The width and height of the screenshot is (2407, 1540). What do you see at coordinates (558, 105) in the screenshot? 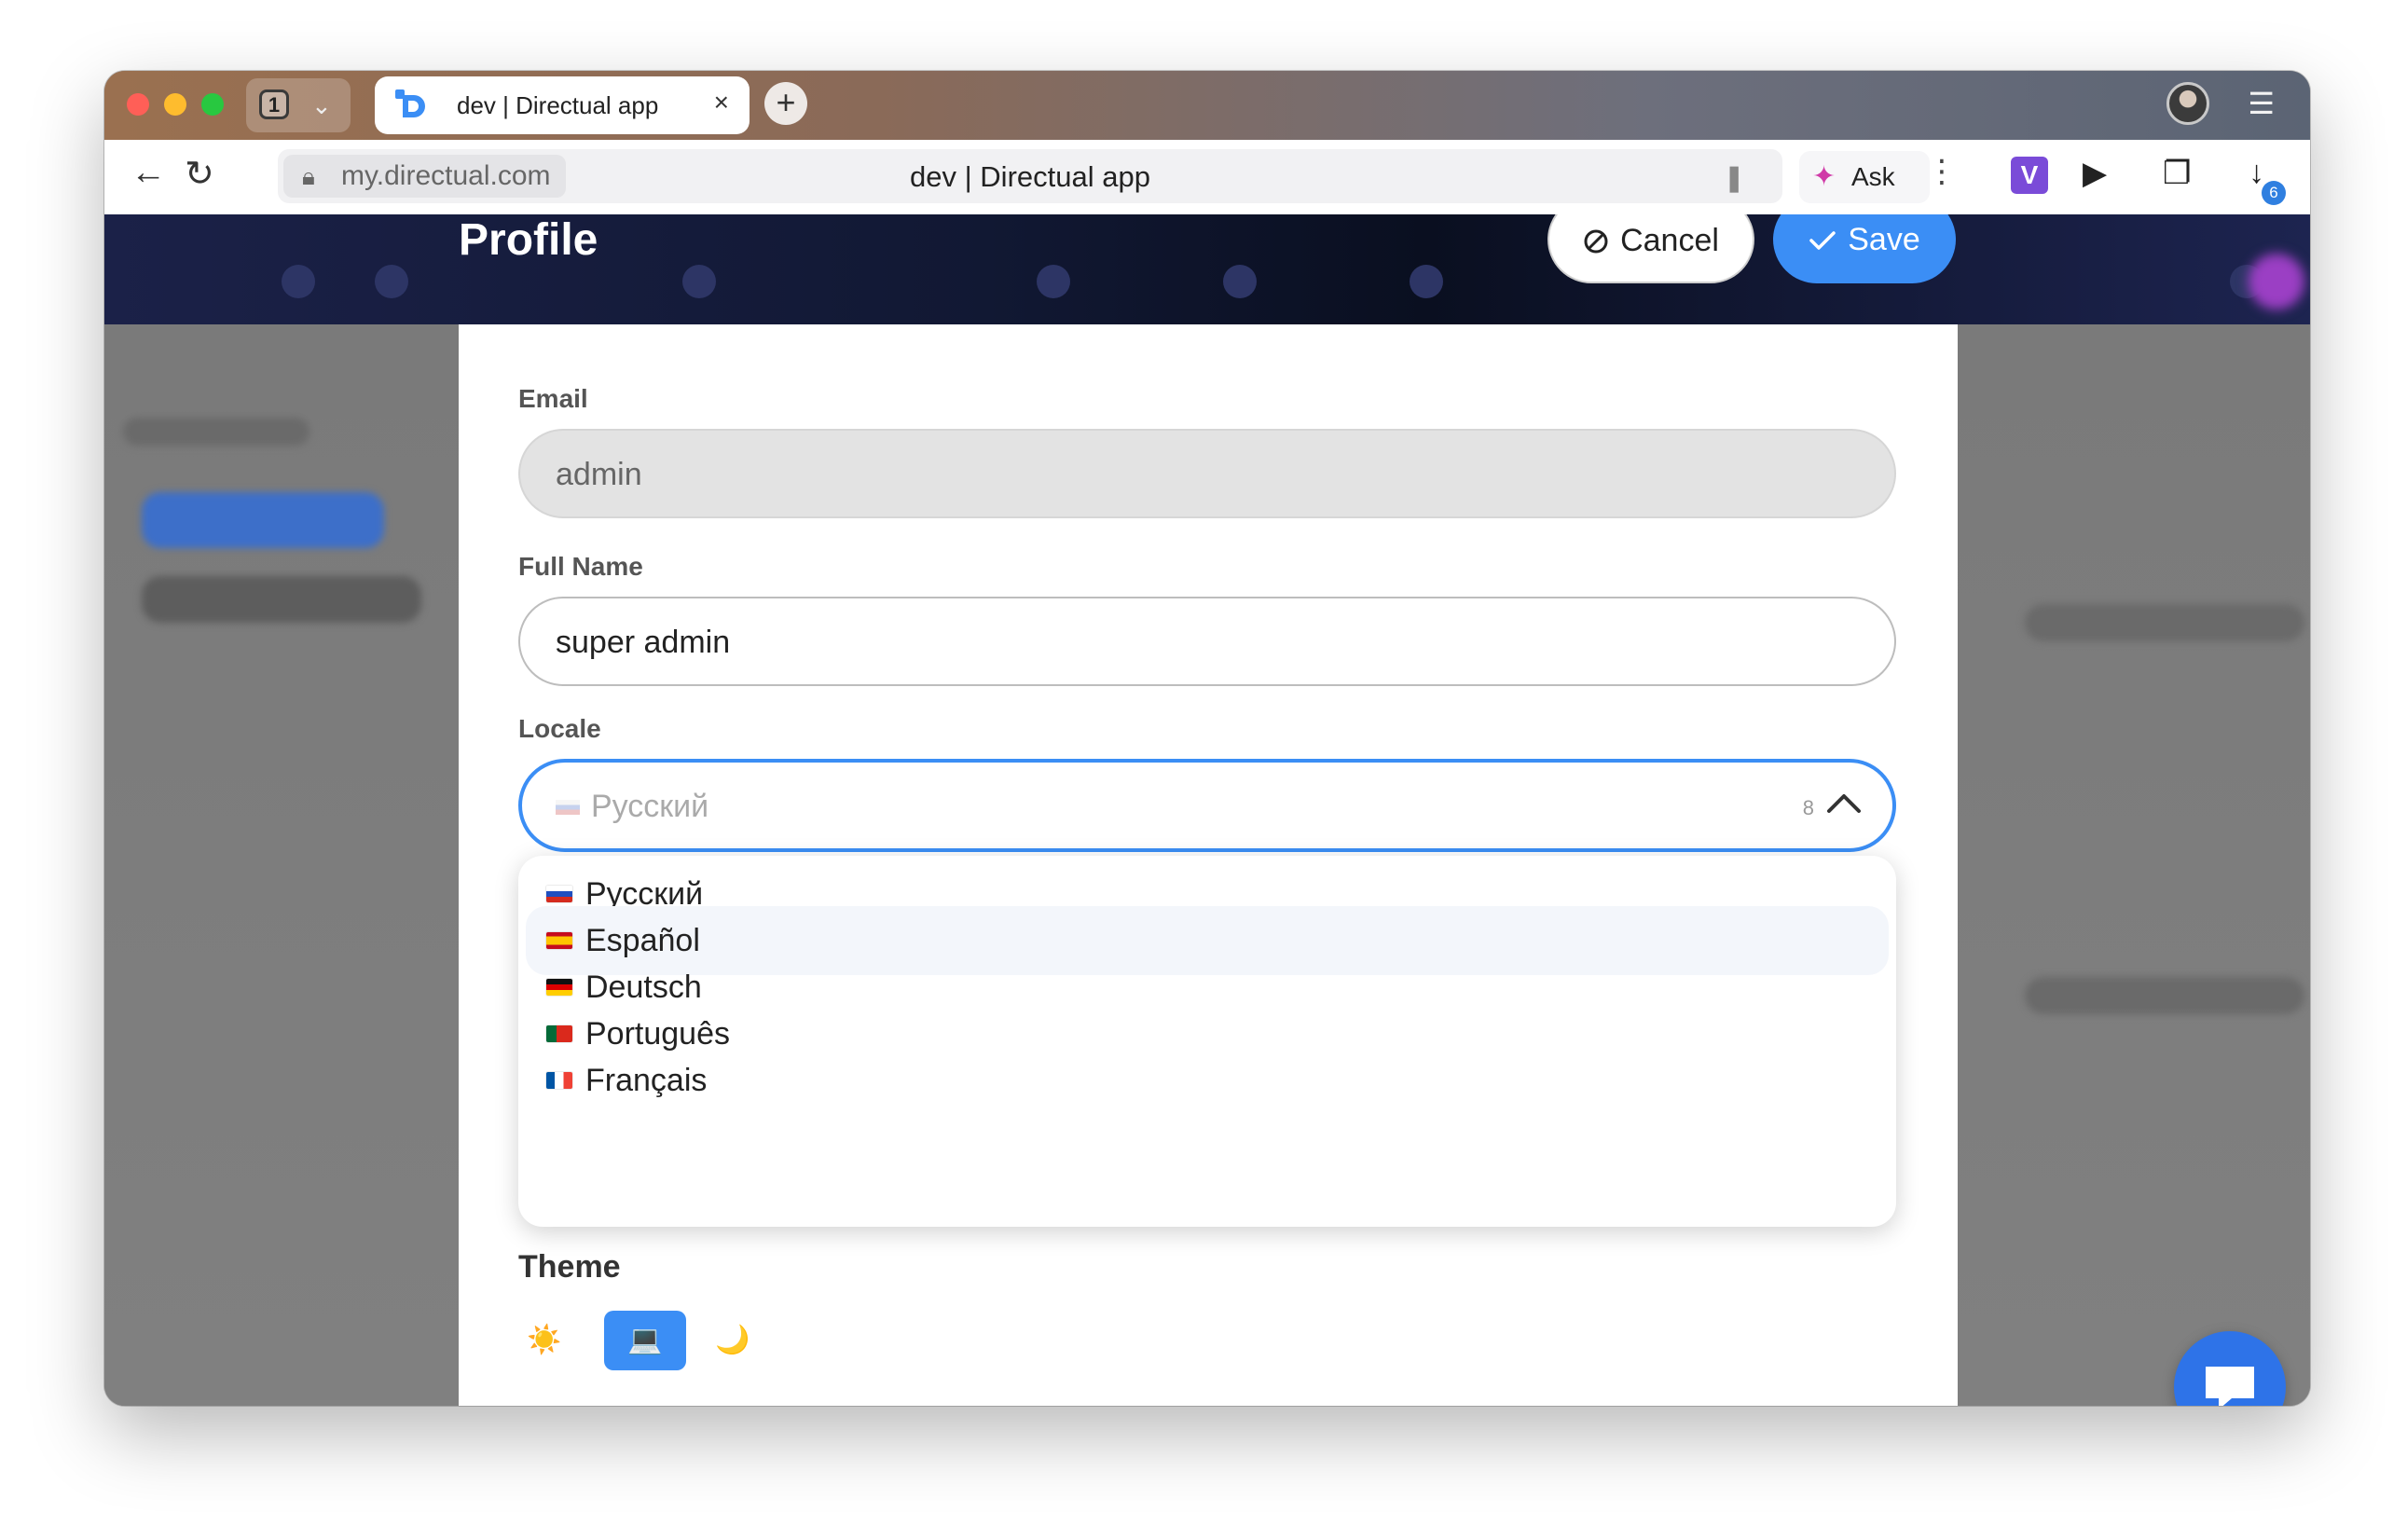
I see `tab-title: dev | Directual app` at bounding box center [558, 105].